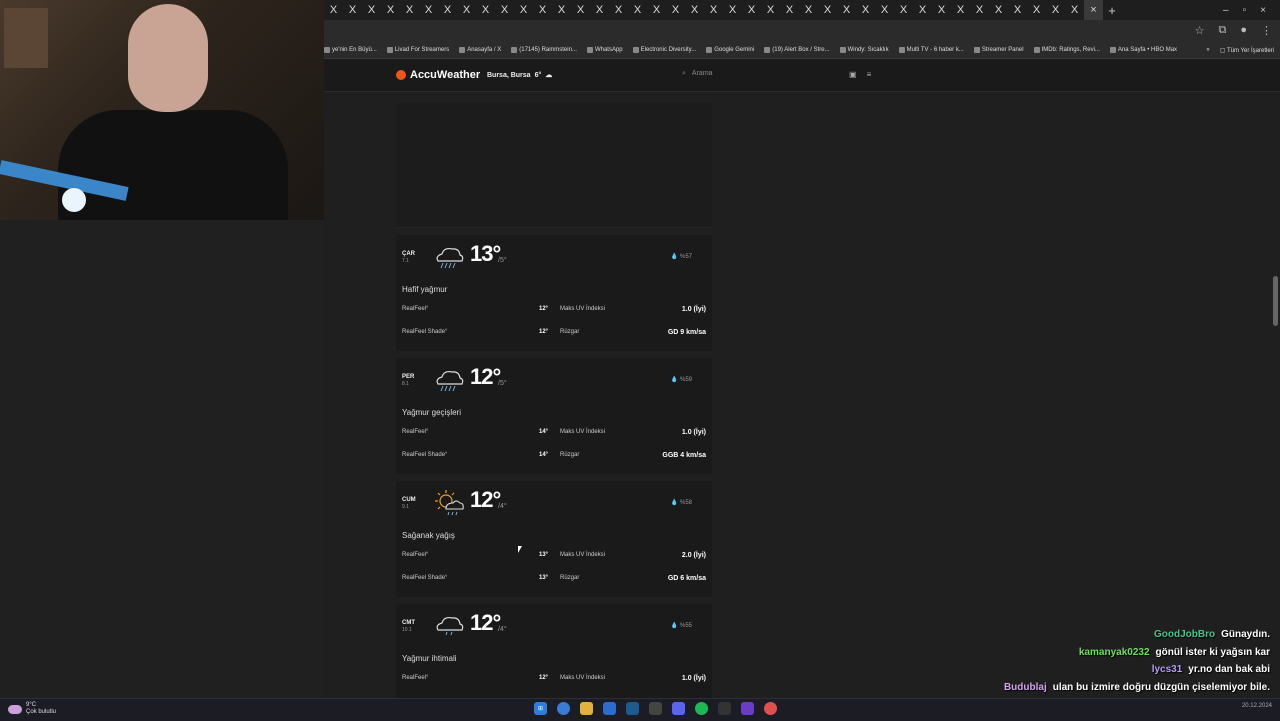 The image size is (1280, 721). Describe the element at coordinates (1112, 10) in the screenshot. I see `new-tab-button: +` at that location.